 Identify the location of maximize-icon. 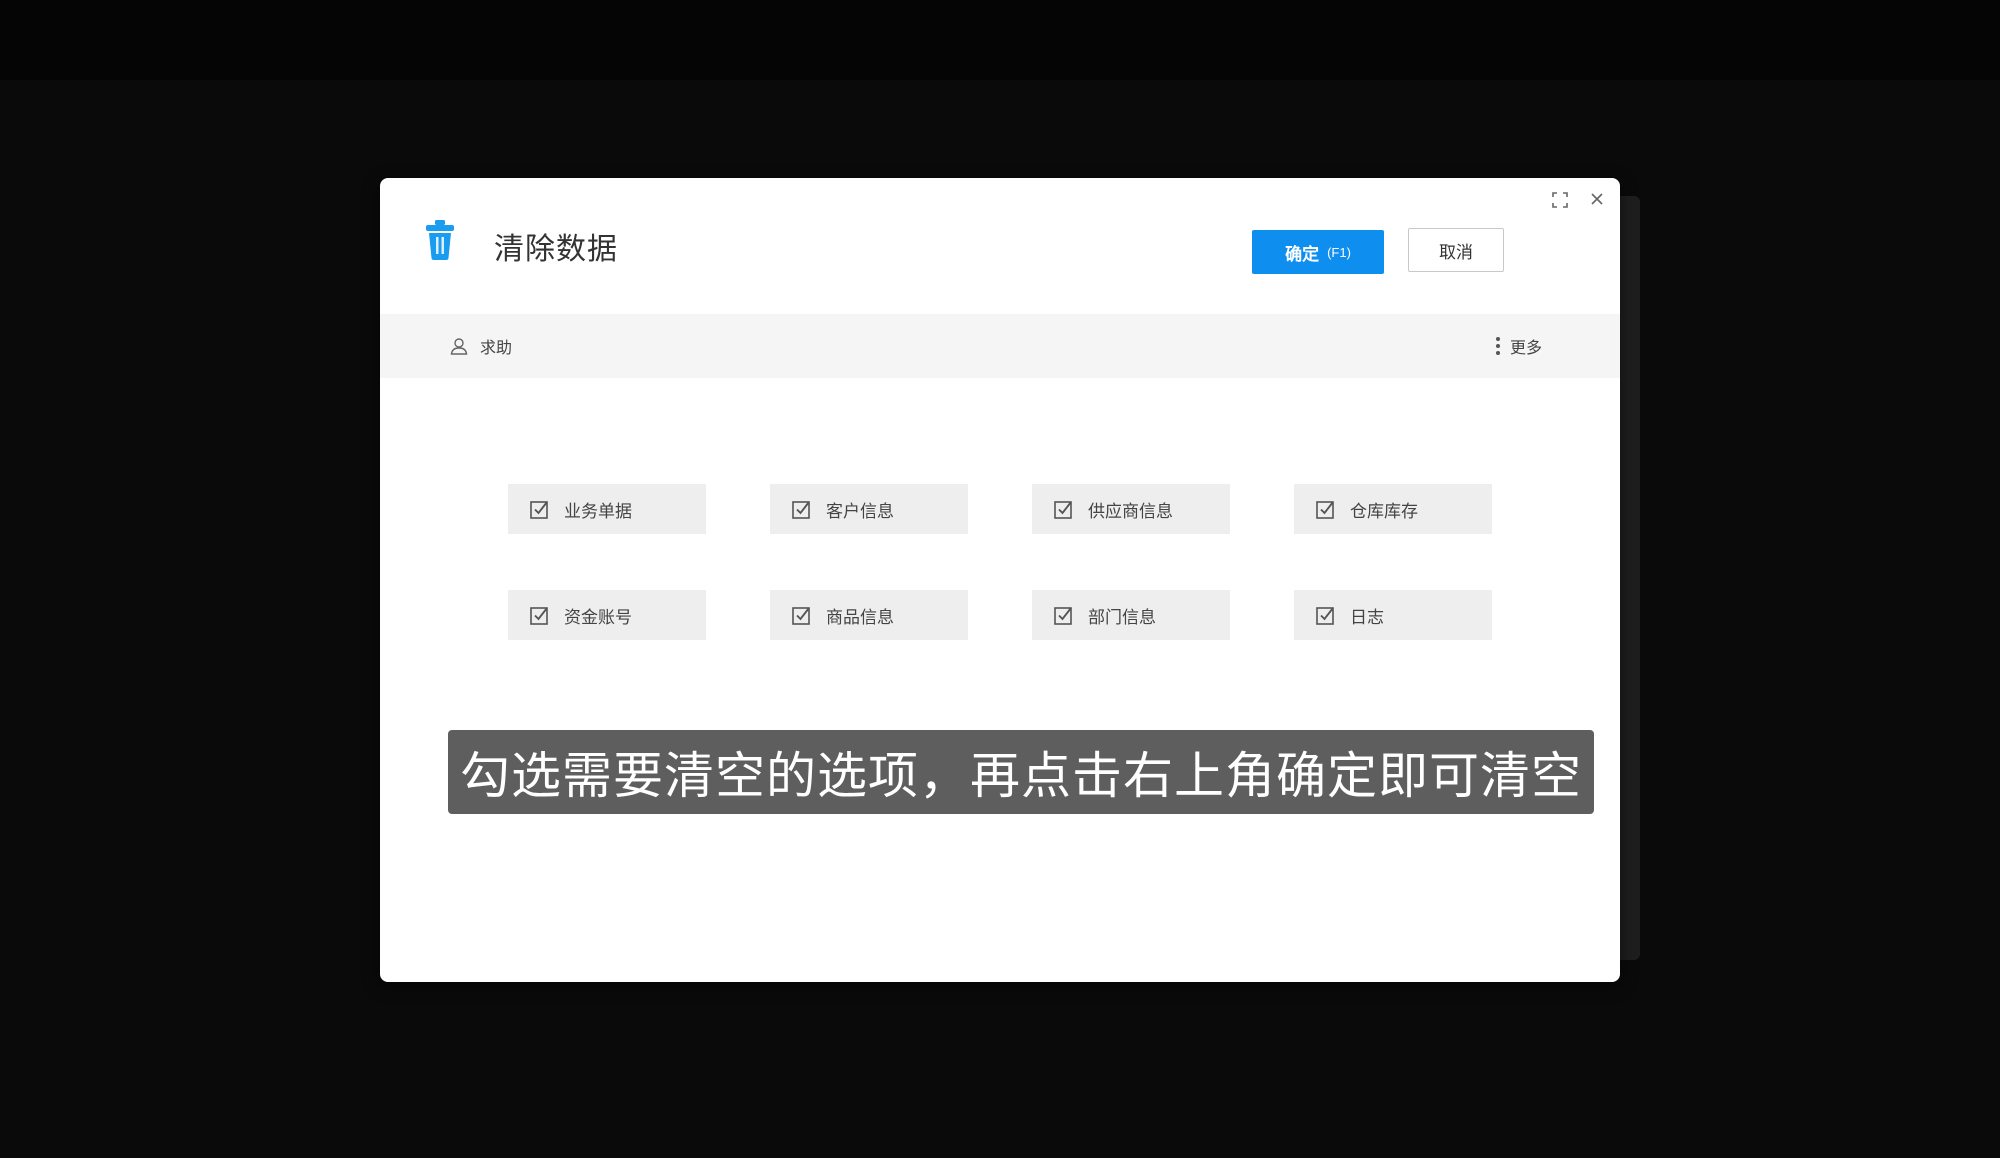
(1560, 200).